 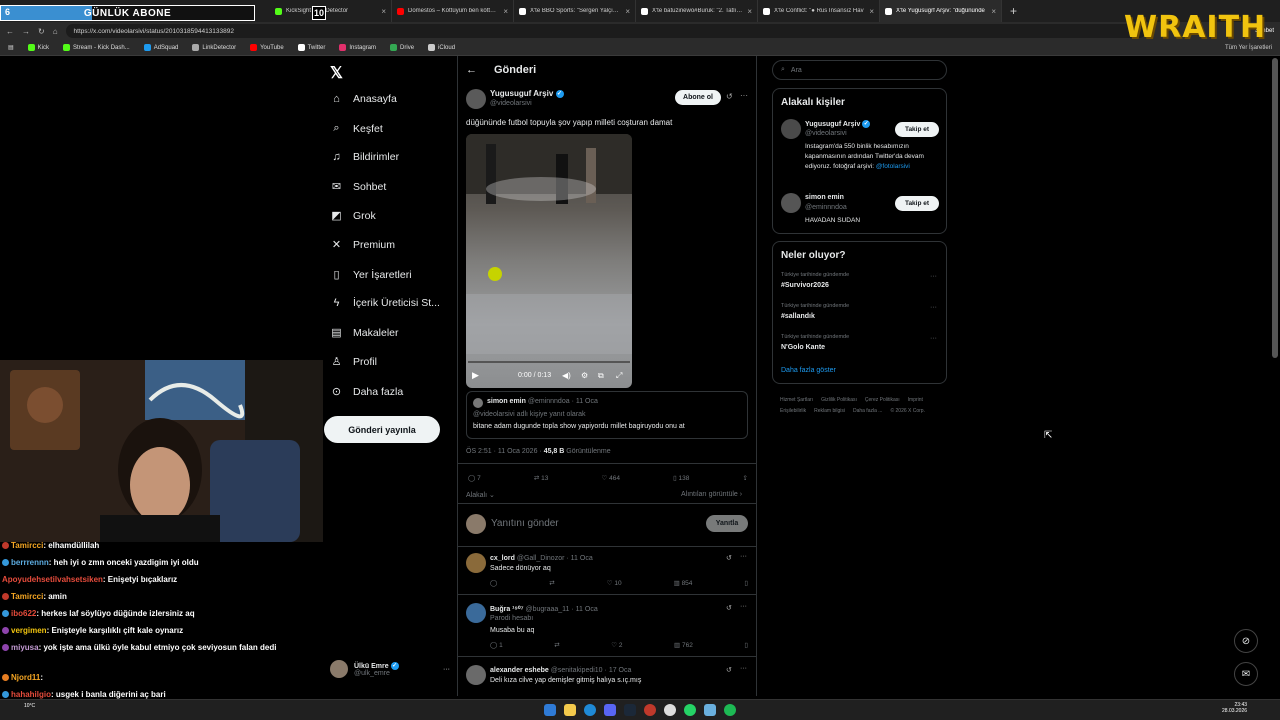 What do you see at coordinates (519, 670) in the screenshot?
I see `reply-author: alexander eshebe` at bounding box center [519, 670].